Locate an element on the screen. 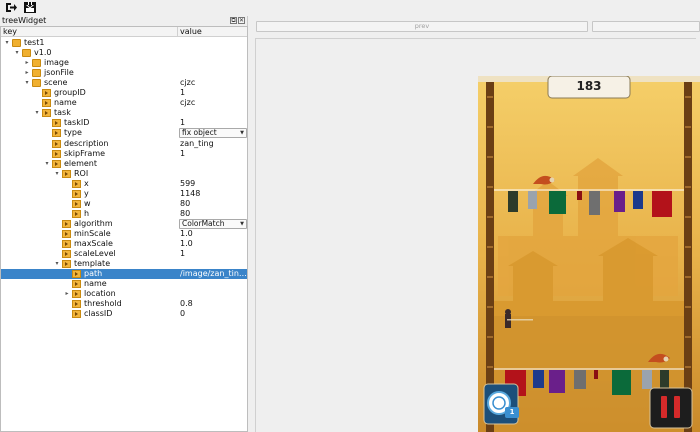  tree-key: algorithm is located at coordinates (93, 223).